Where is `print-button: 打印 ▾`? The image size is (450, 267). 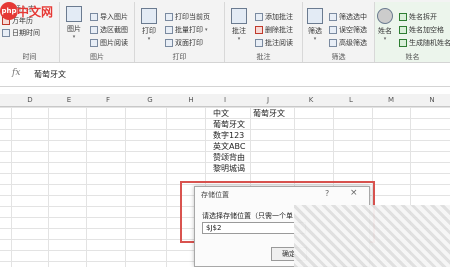
print-button: 打印 ▾ is located at coordinates (149, 25).